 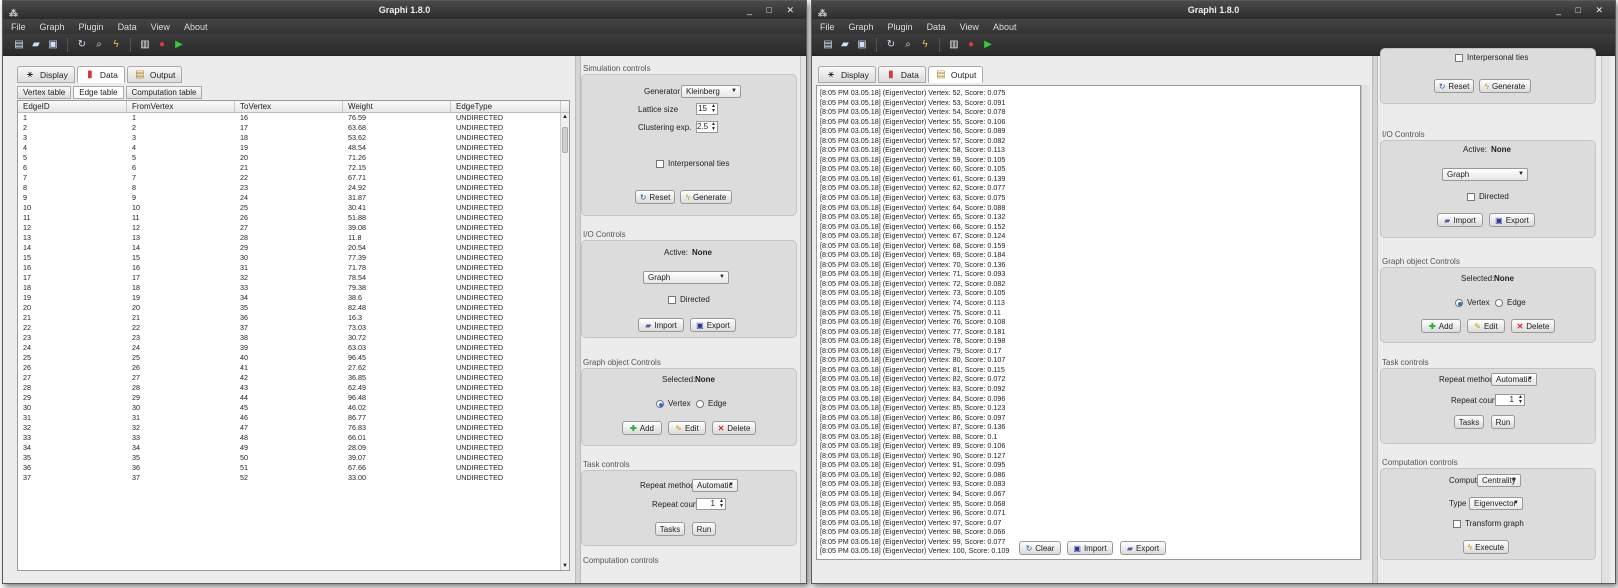 I want to click on col-weight: Weight, so click(x=397, y=106).